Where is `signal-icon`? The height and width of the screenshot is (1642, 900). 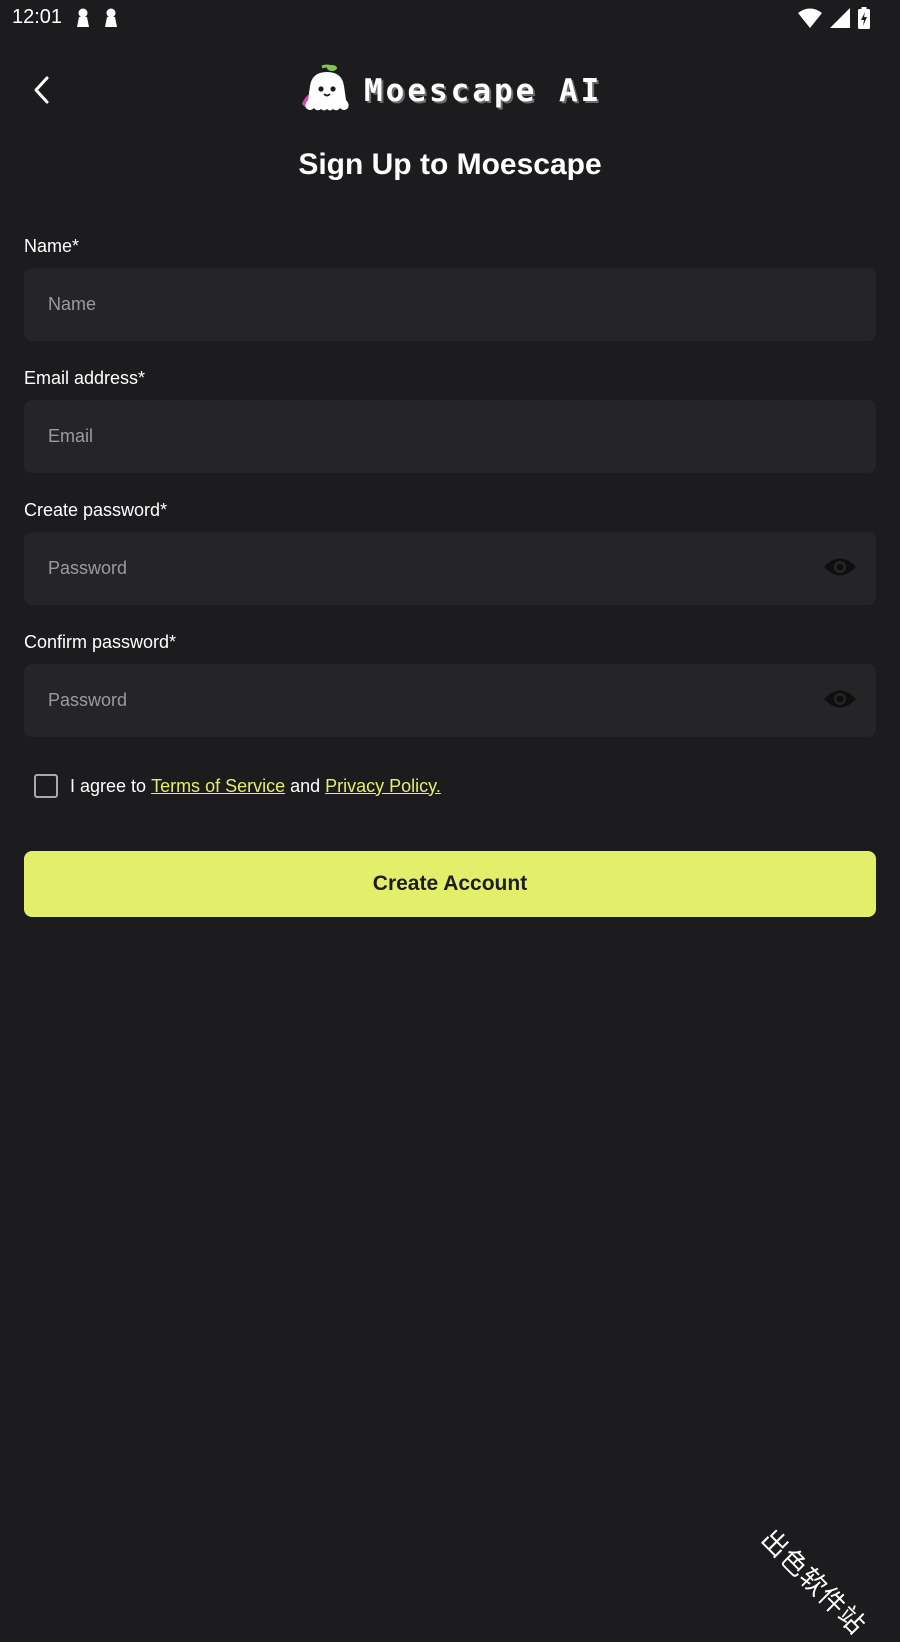
signal-icon is located at coordinates (840, 20).